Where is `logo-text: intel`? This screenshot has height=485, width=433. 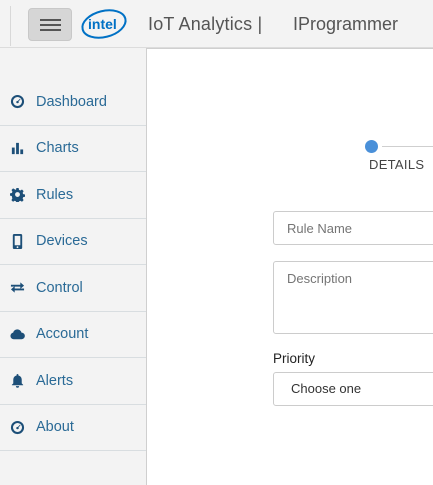
logo-text: intel is located at coordinates (102, 24).